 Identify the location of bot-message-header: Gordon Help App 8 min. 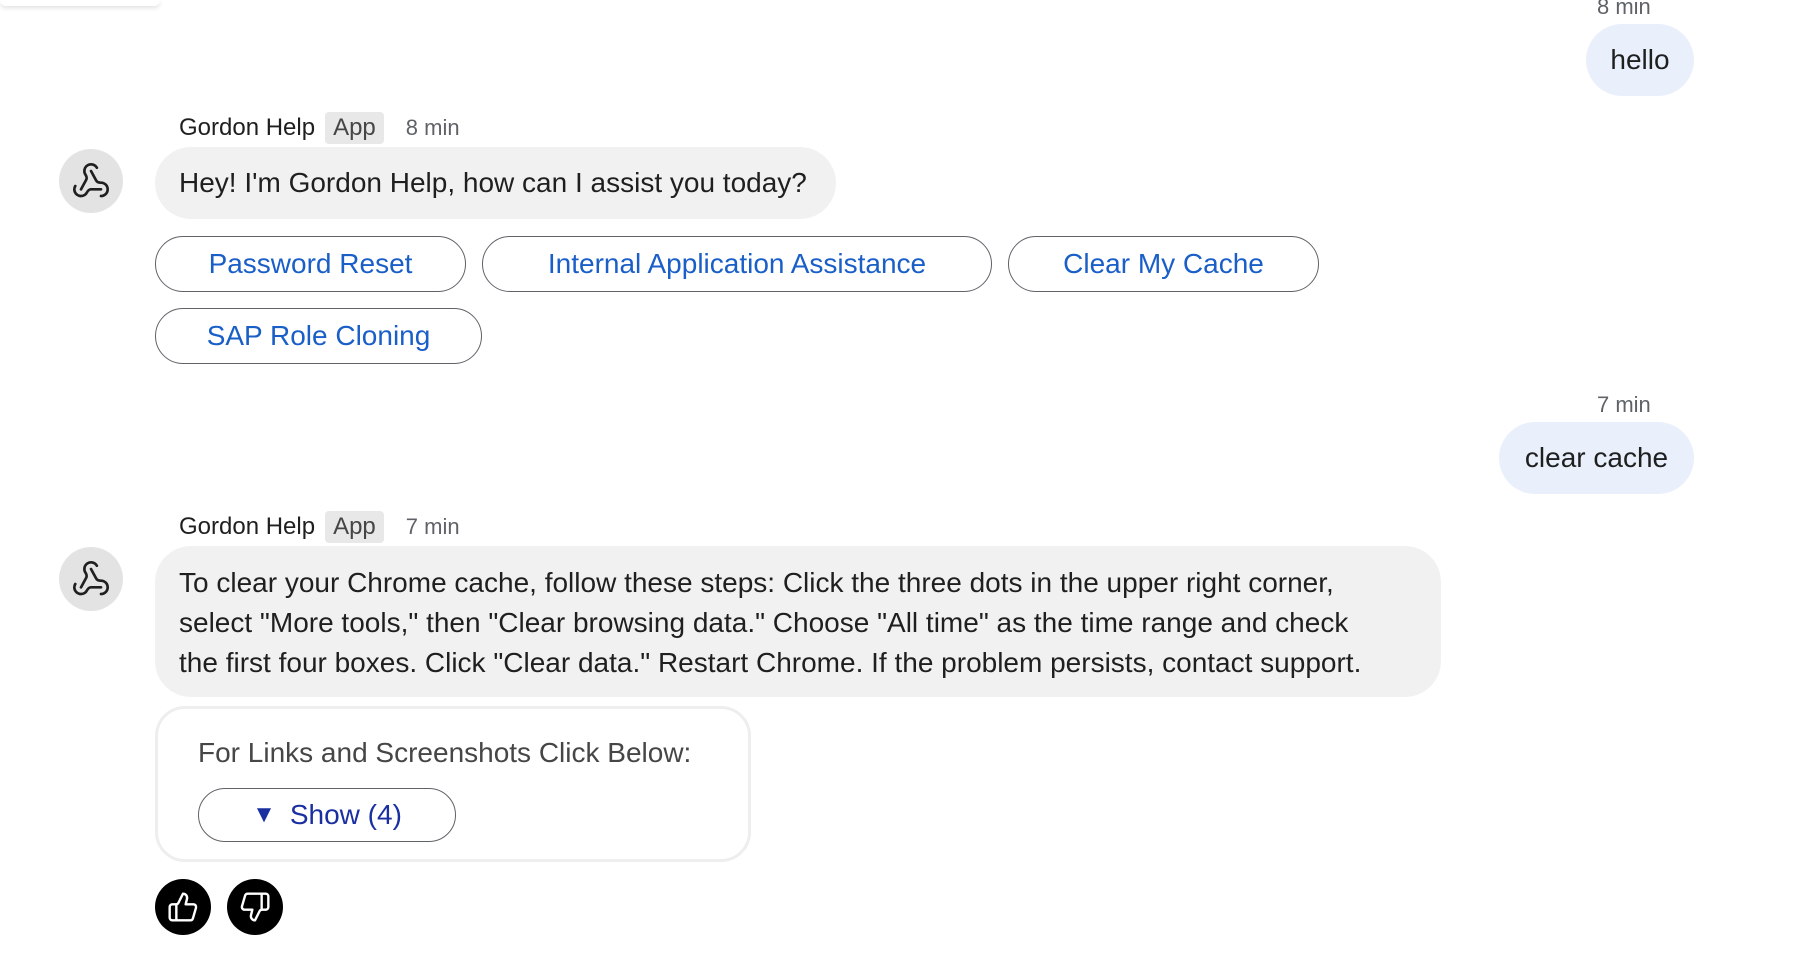
(319, 128).